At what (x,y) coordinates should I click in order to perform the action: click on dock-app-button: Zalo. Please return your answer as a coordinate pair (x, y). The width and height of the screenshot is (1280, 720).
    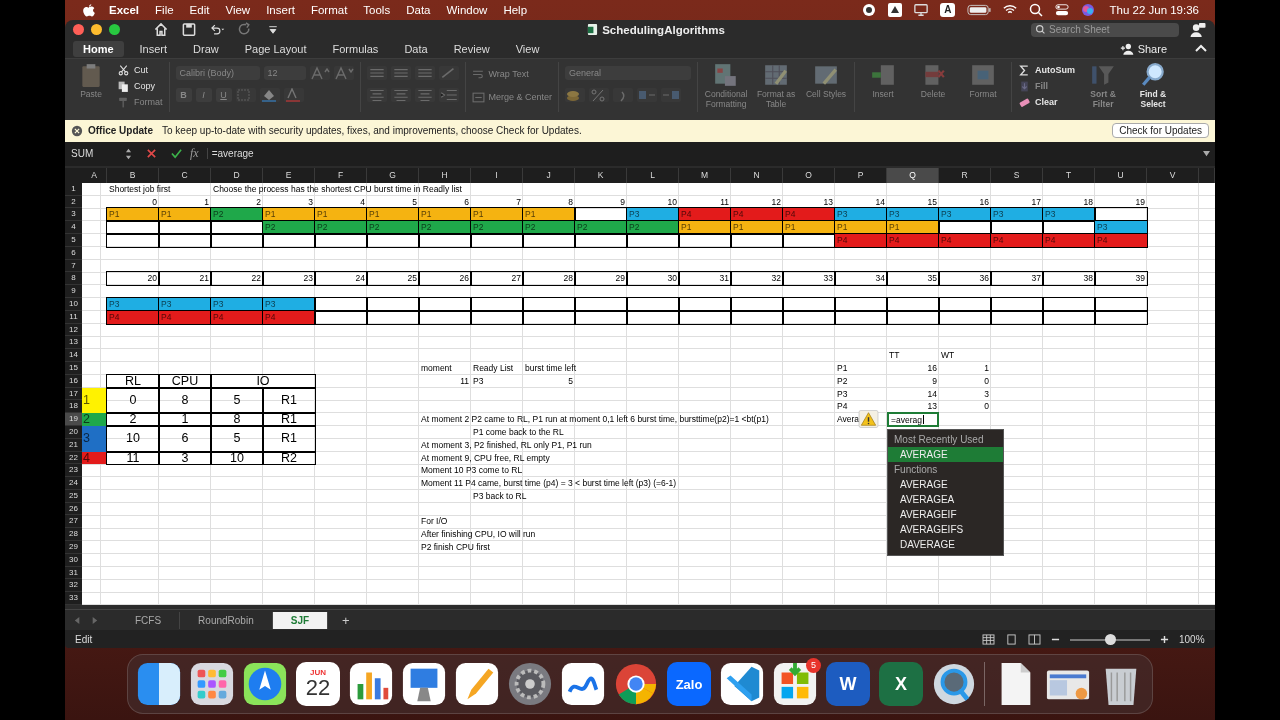
    Looking at the image, I should click on (689, 684).